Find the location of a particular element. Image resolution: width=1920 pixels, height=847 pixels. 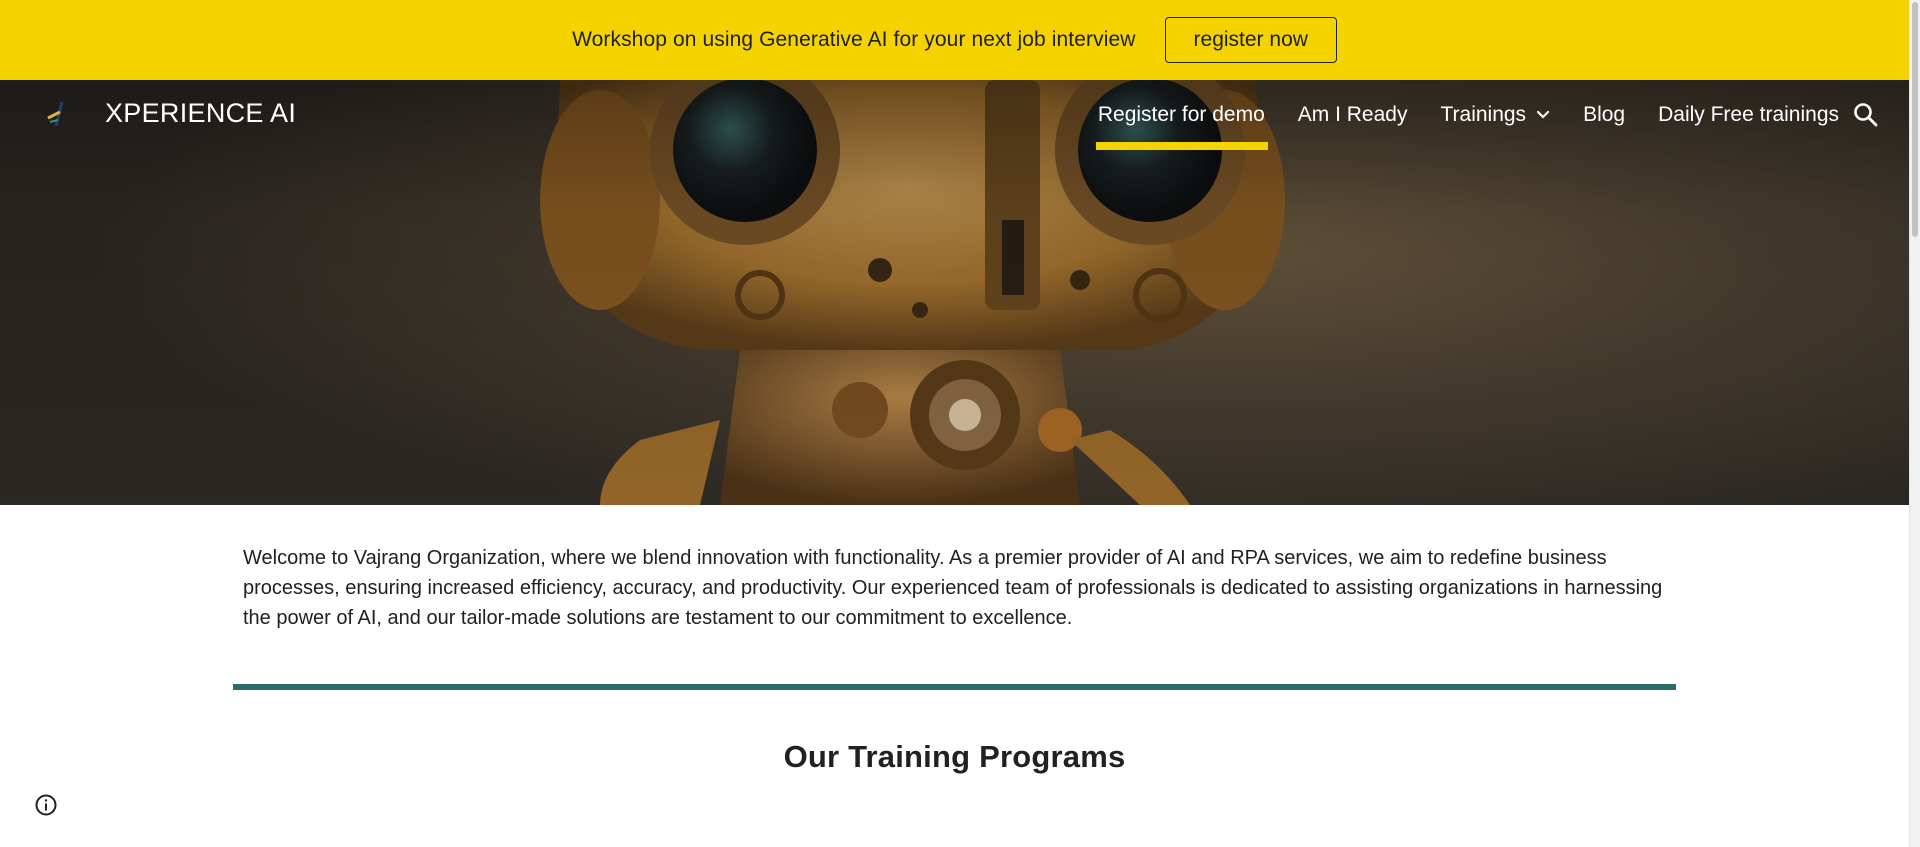

nav-label: Register for demo is located at coordinates (1181, 114).